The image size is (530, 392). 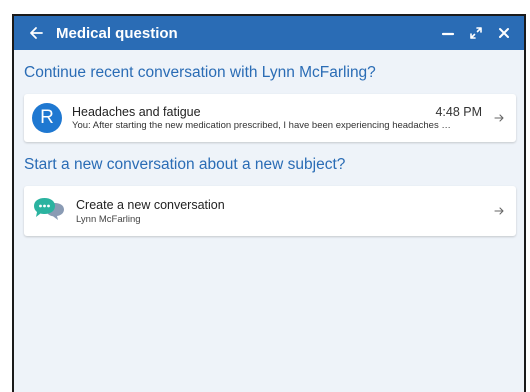 I want to click on chat-bubbles-icon, so click(x=49, y=209).